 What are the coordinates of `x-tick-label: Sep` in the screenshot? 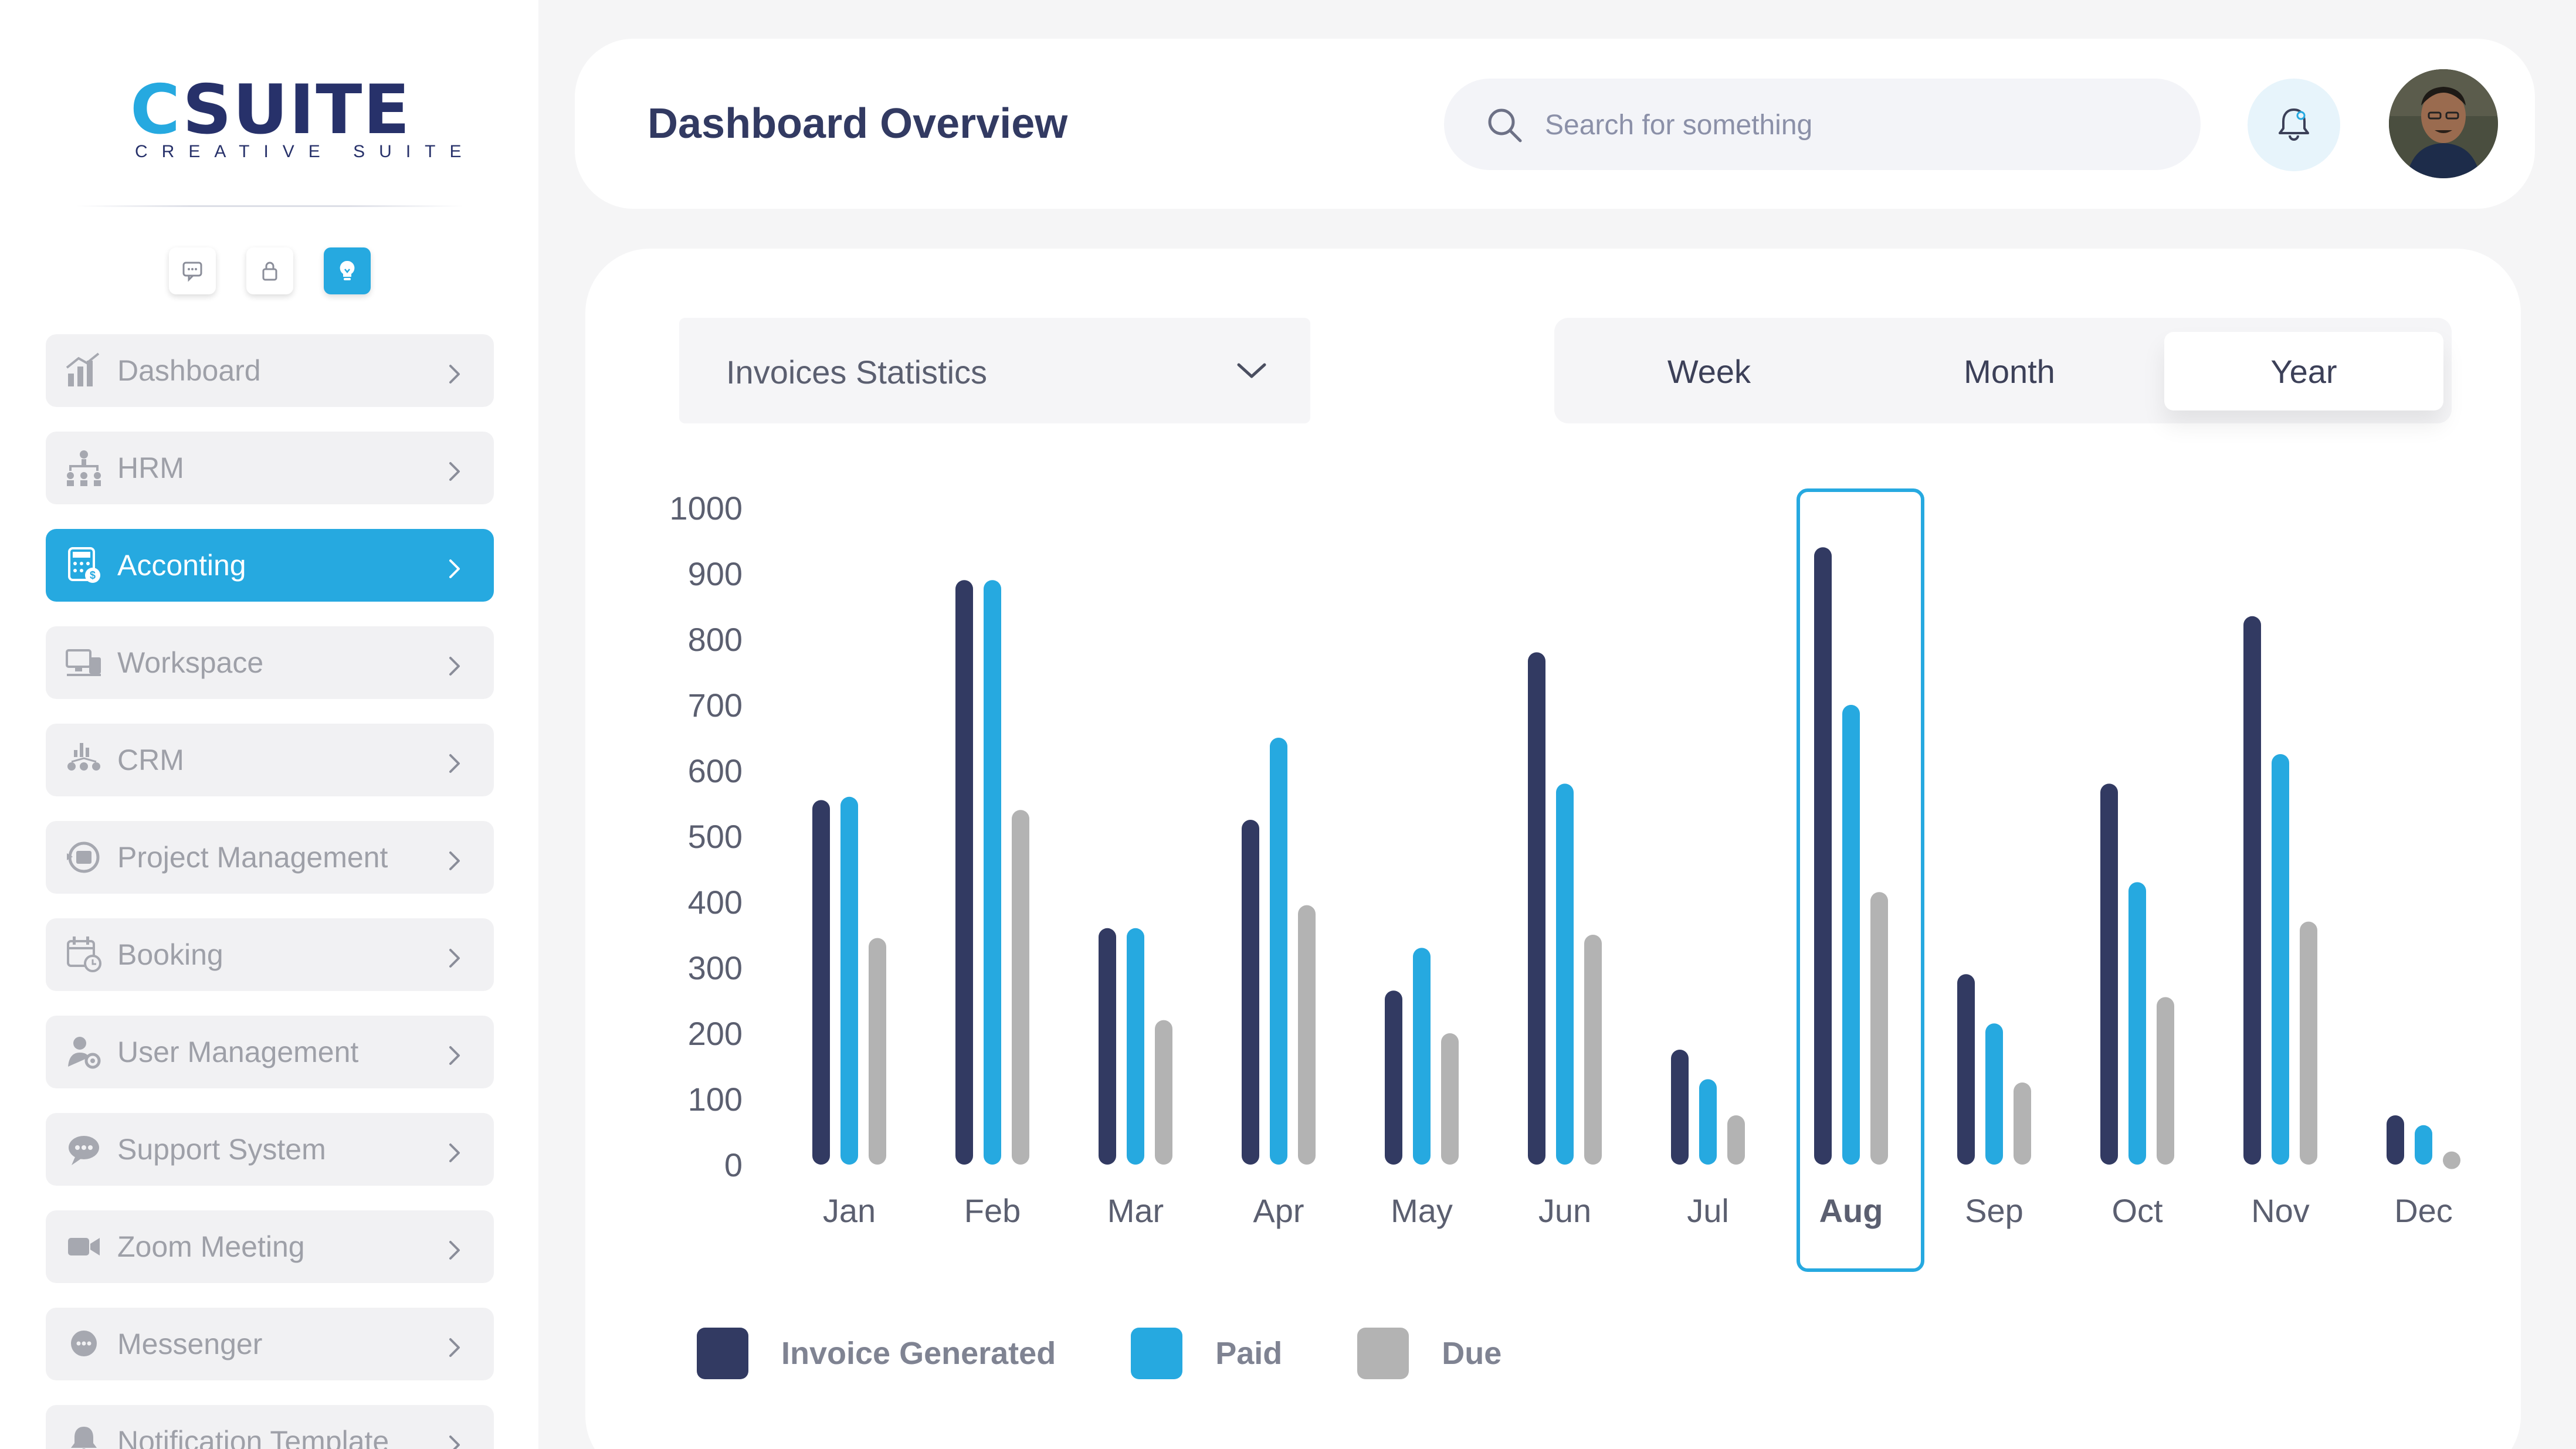 It's located at (1994, 1210).